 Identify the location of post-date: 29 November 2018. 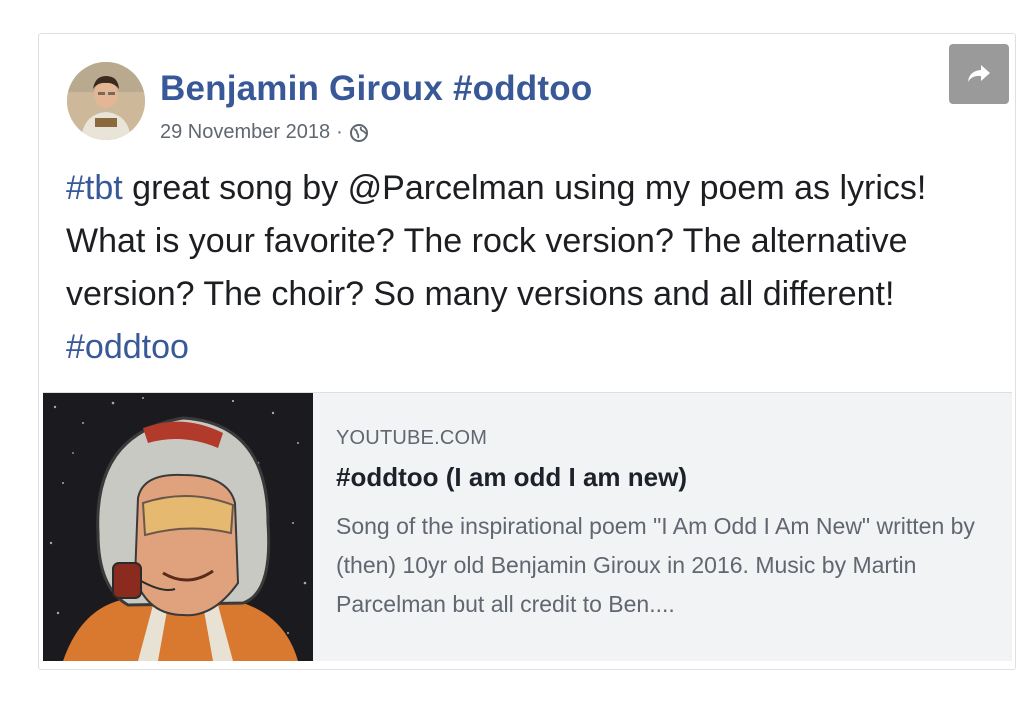
(245, 132).